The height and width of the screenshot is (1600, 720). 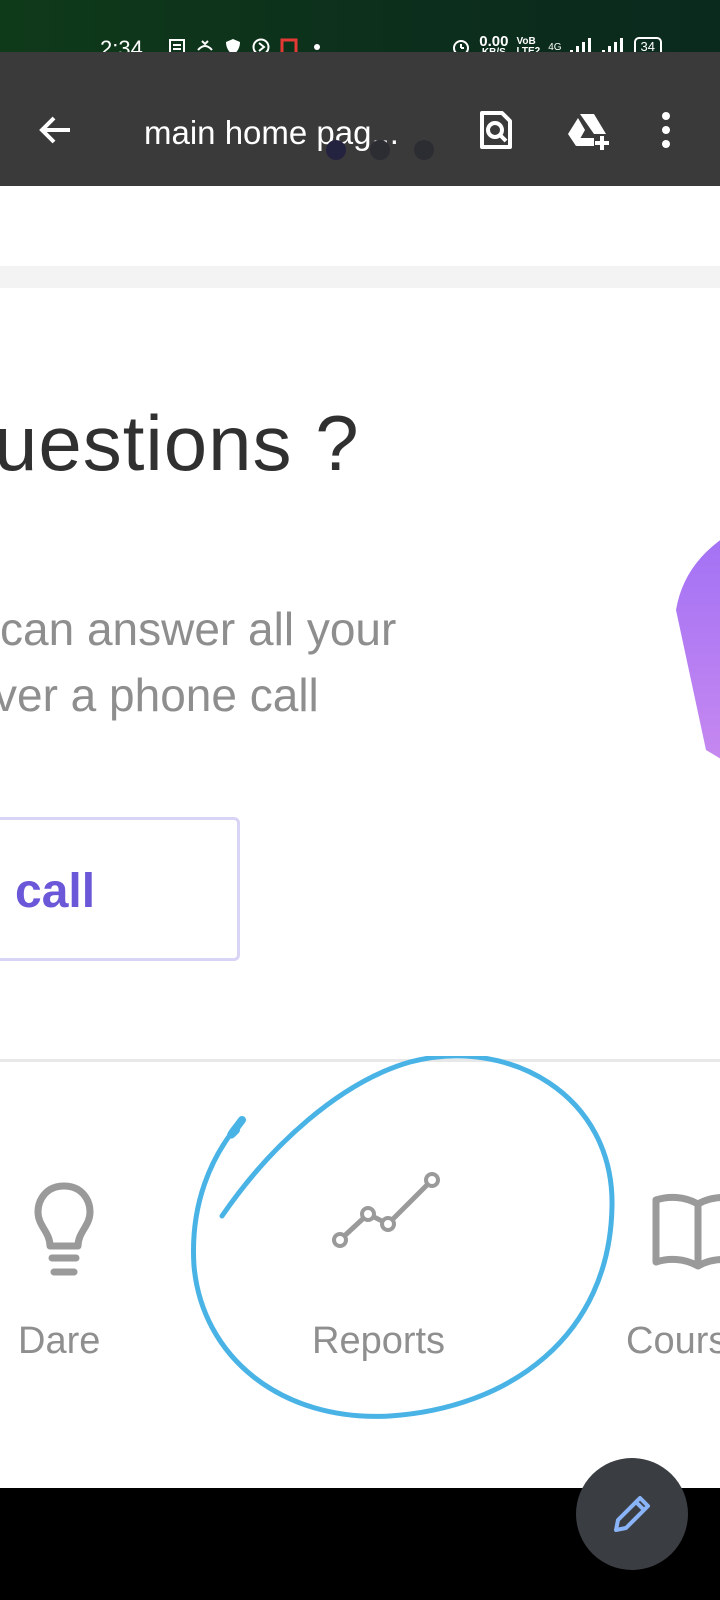 I want to click on book-icon, so click(x=686, y=1231).